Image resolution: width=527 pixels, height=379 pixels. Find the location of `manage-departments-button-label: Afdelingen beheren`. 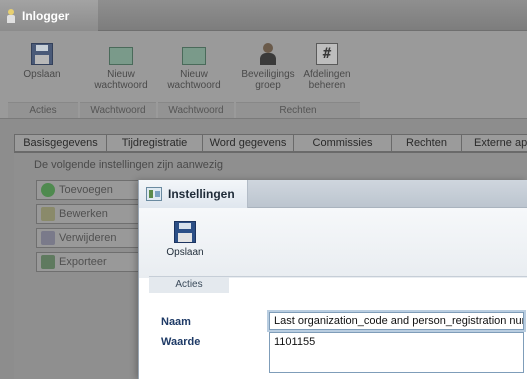

manage-departments-button-label: Afdelingen beheren is located at coordinates (327, 80).